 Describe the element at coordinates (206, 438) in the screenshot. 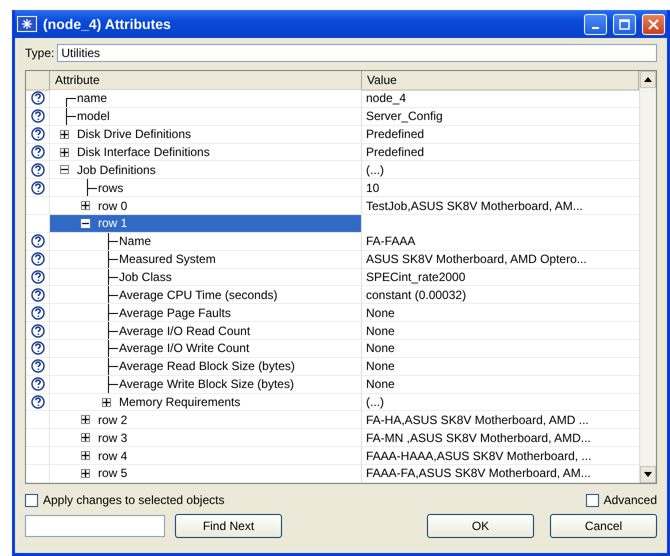

I see `attribute-cell: row 3` at that location.